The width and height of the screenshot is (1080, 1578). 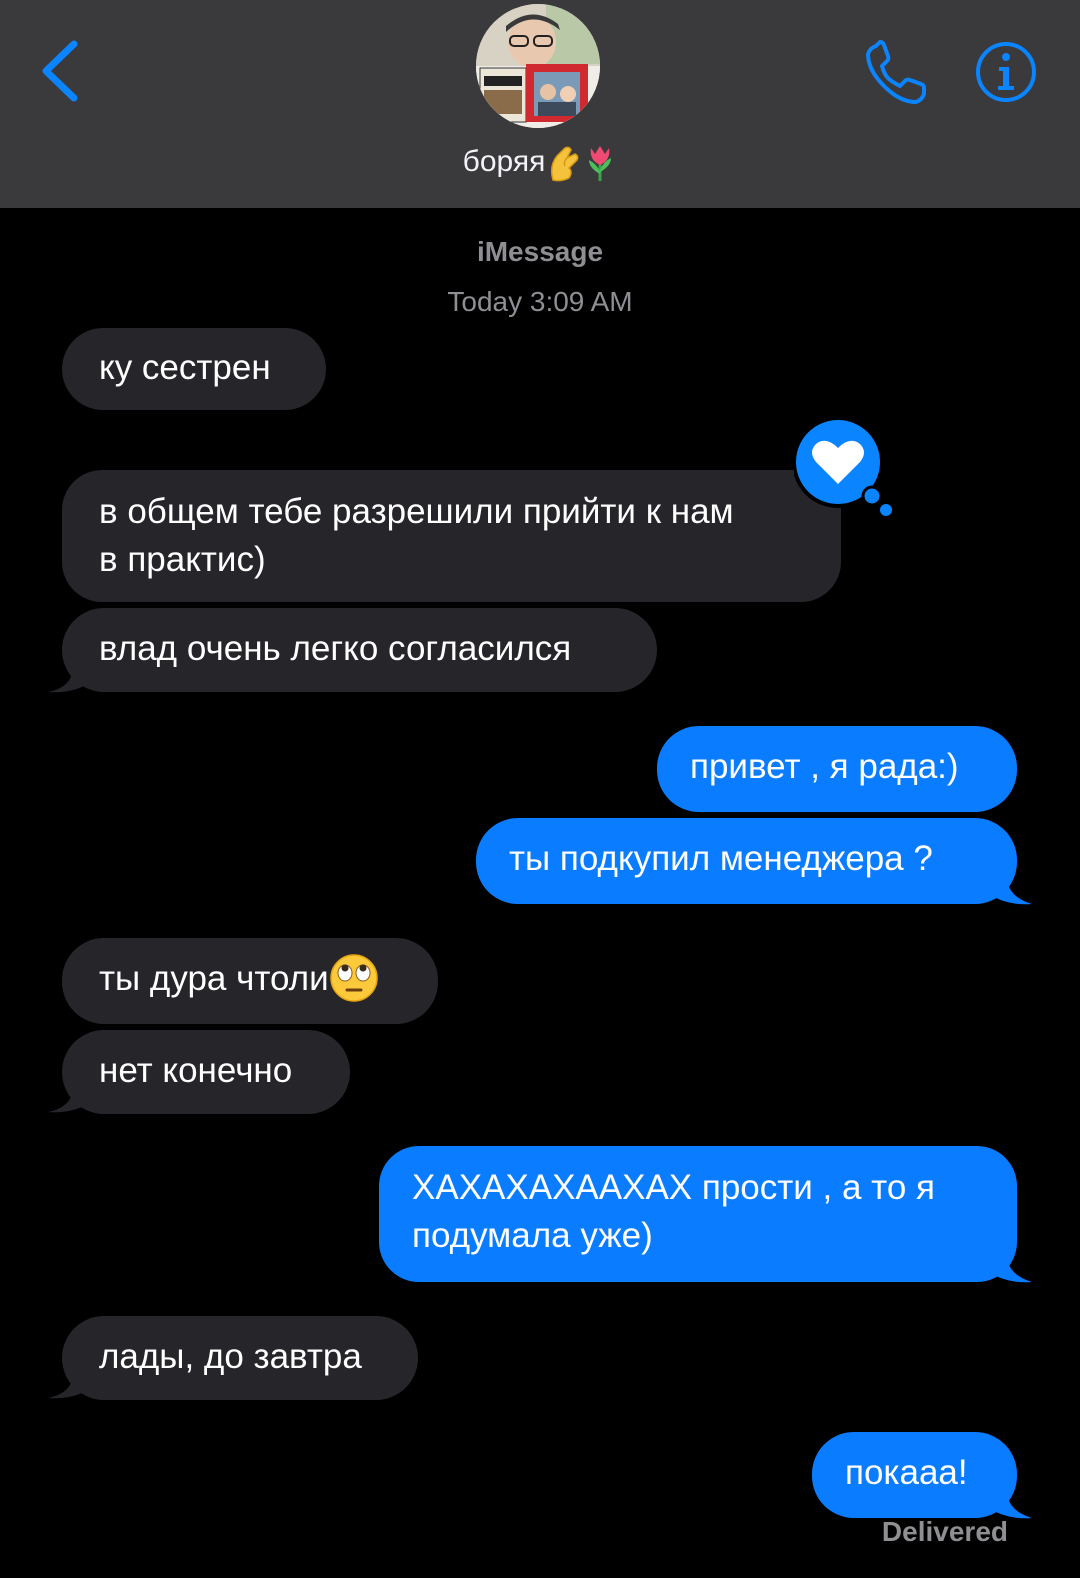 I want to click on message-text-line: подумала уже), so click(x=532, y=1235).